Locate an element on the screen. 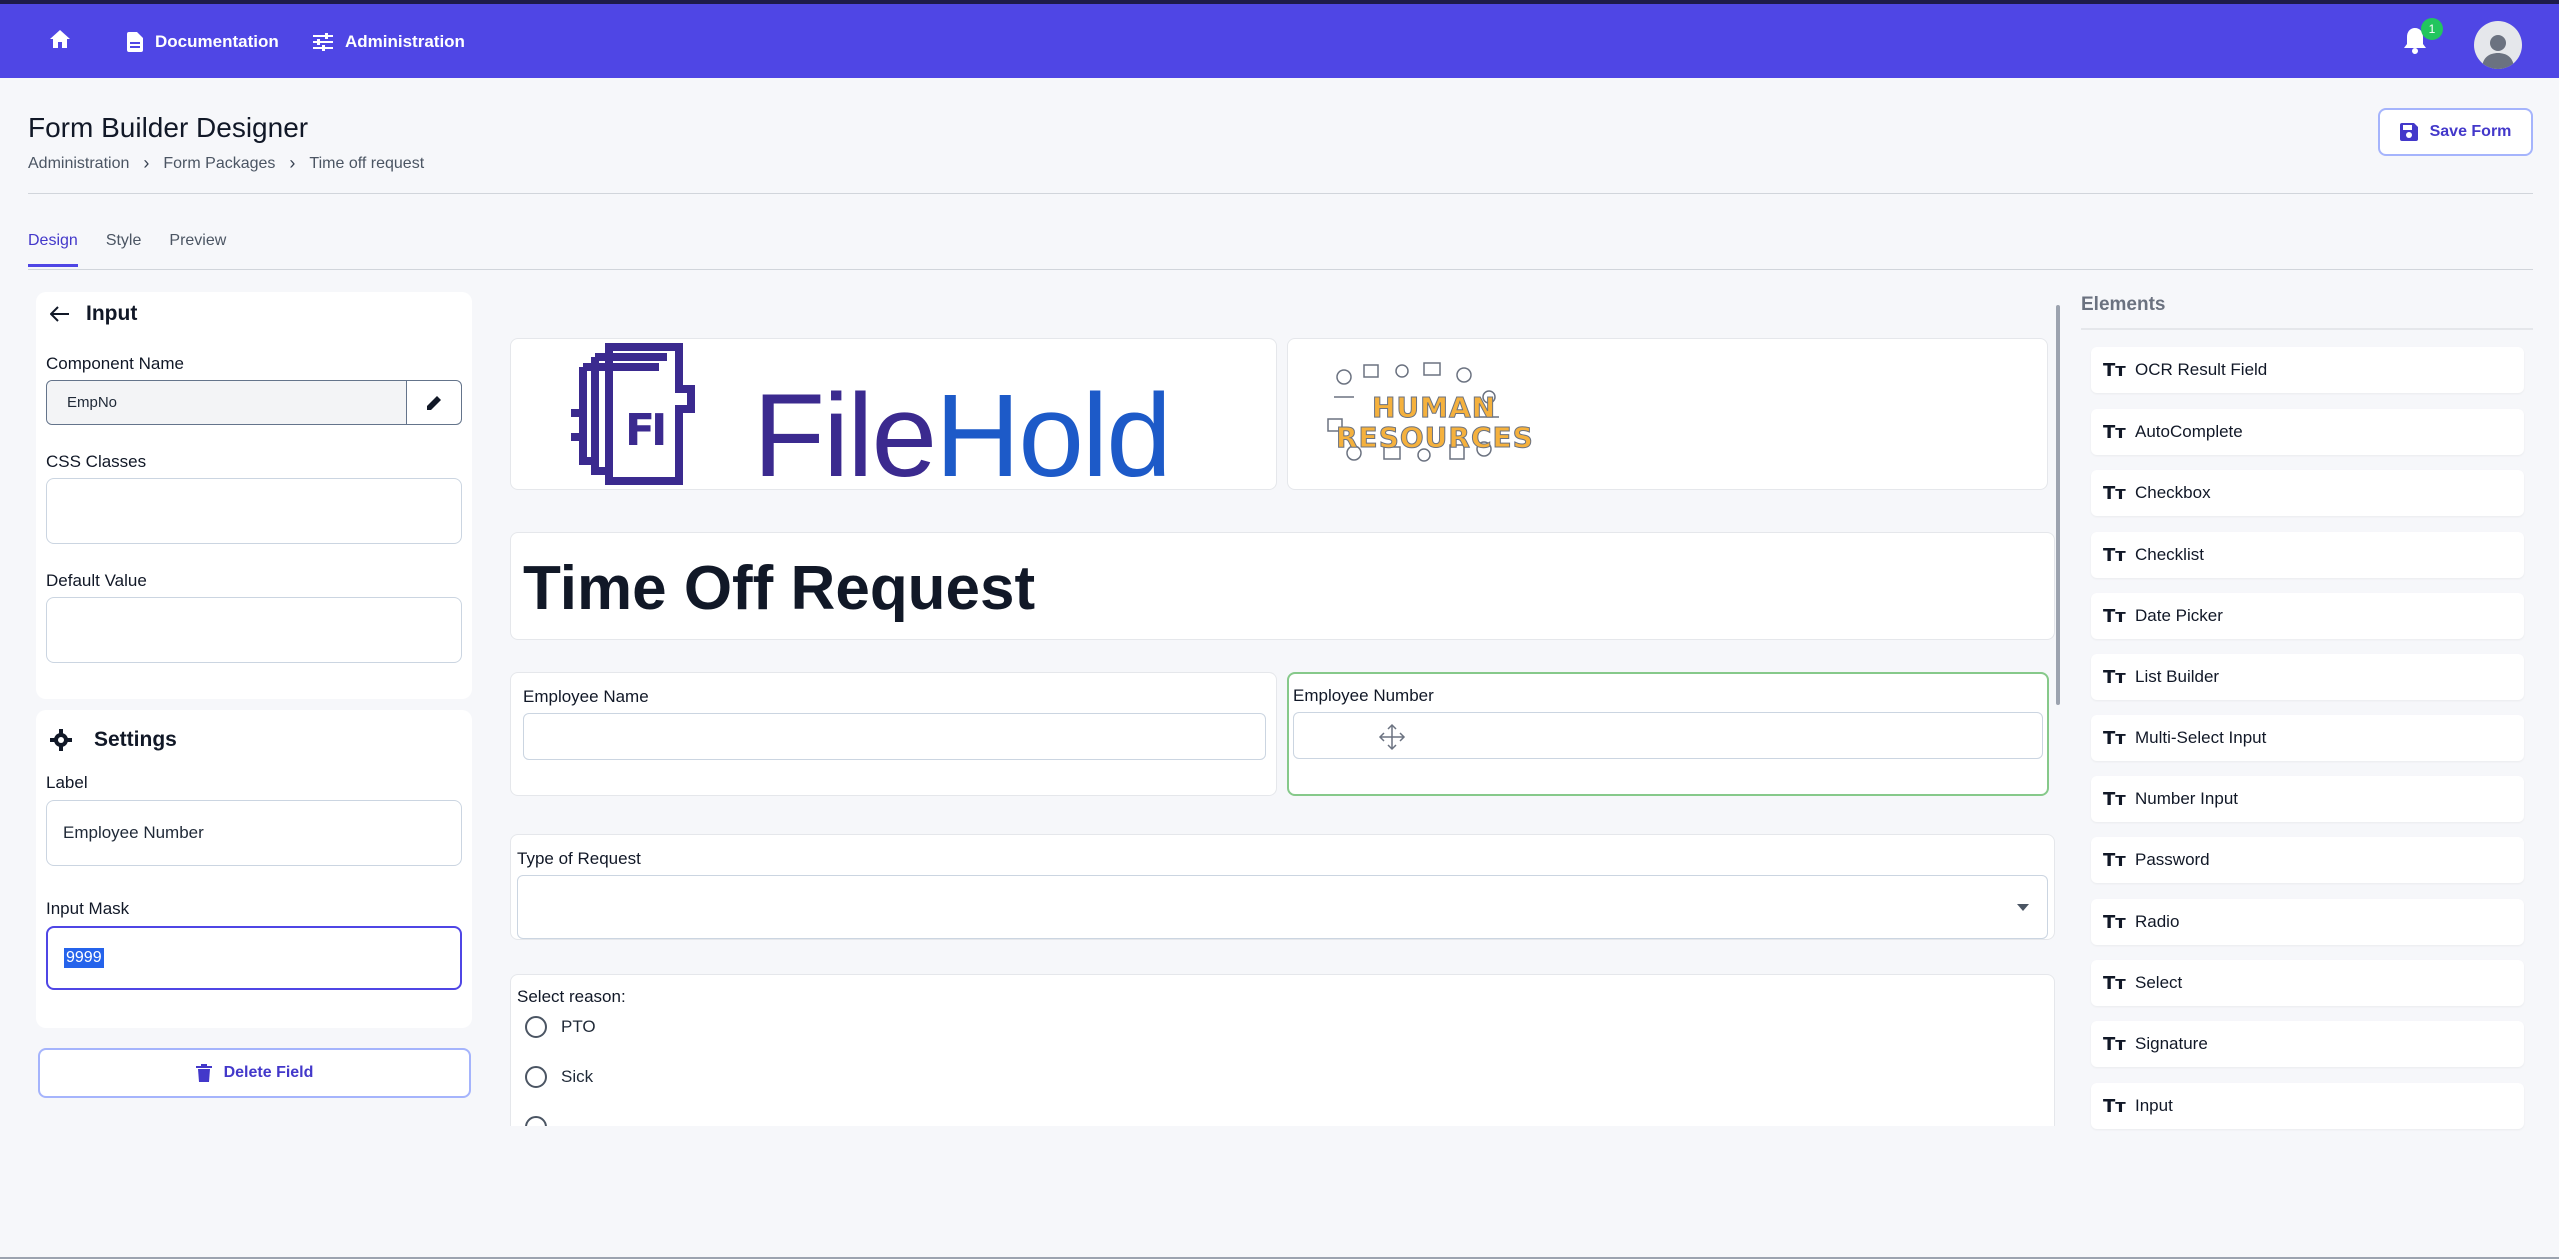  breadcrumb-administration: Administration is located at coordinates (78, 164).